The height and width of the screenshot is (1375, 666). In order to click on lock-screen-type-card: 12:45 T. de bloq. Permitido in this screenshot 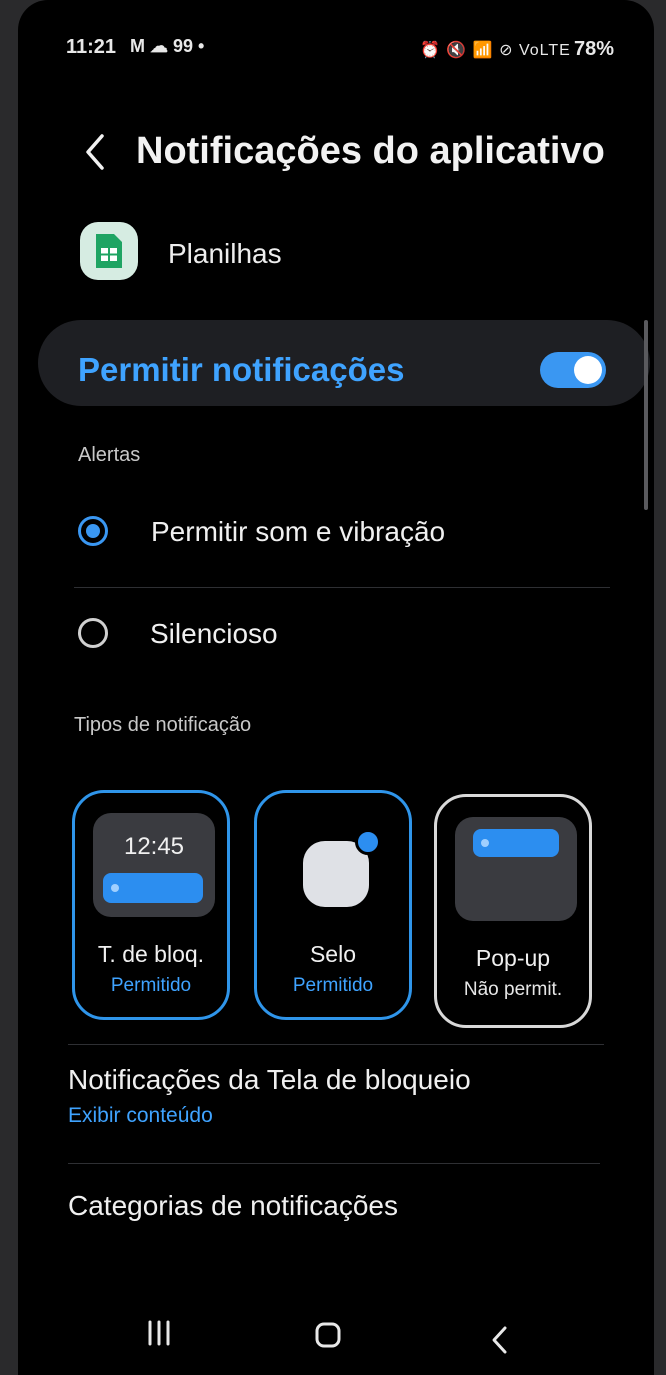, I will do `click(151, 905)`.